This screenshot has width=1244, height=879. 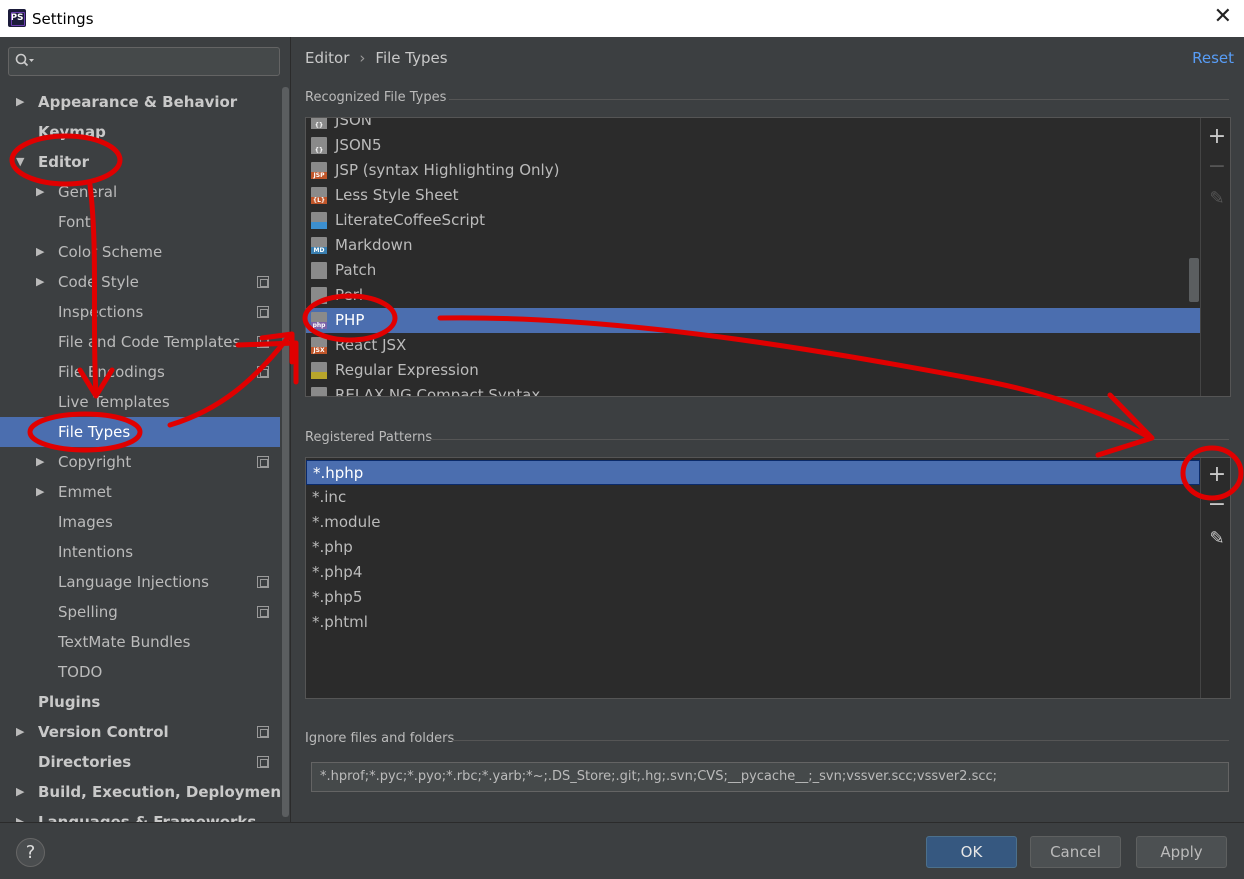 What do you see at coordinates (753, 389) in the screenshot?
I see `file-type-row: RELAX NG Compact Syntax` at bounding box center [753, 389].